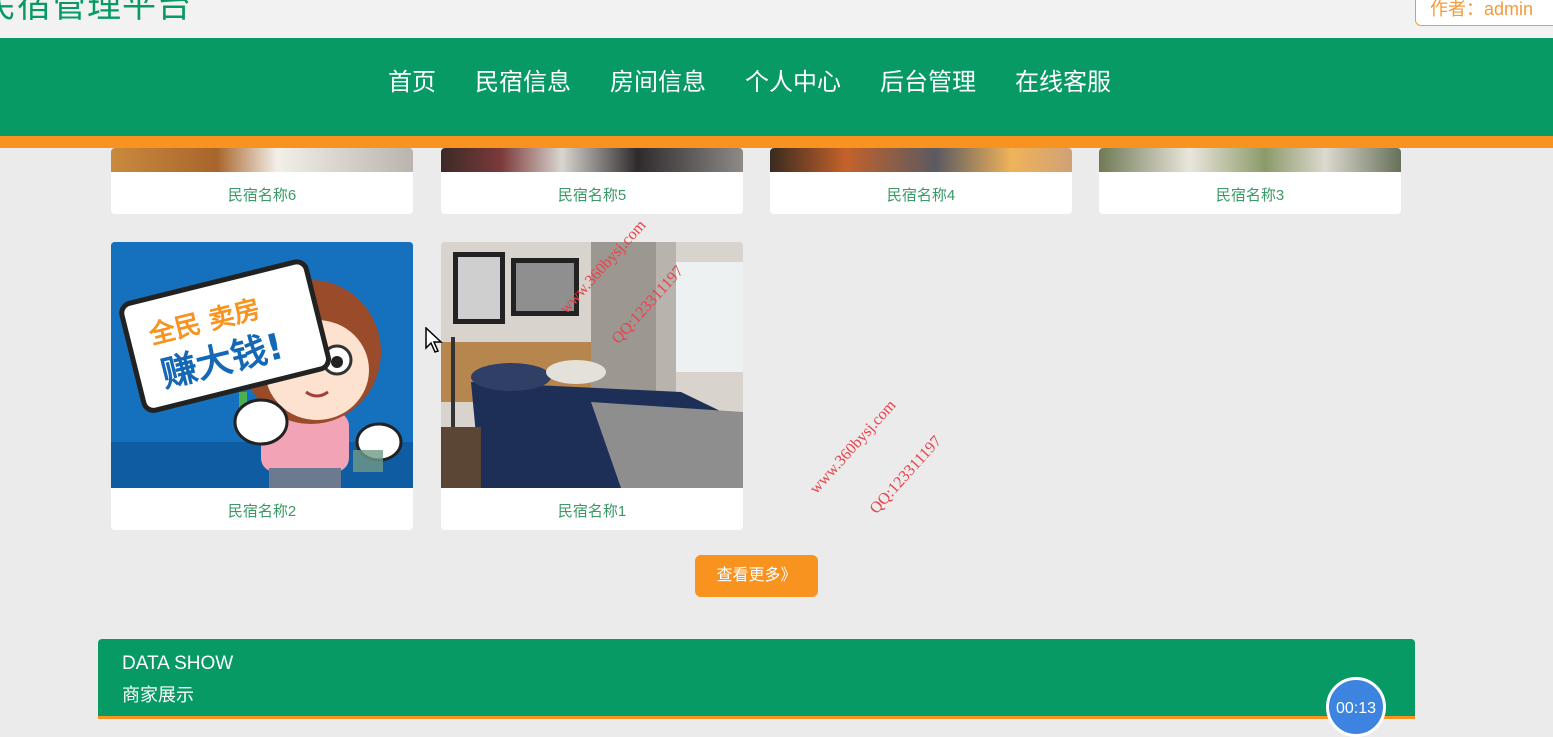 This screenshot has height=737, width=1553. What do you see at coordinates (756, 679) in the screenshot?
I see `data-show-section: DATA SHOW 商家展示` at bounding box center [756, 679].